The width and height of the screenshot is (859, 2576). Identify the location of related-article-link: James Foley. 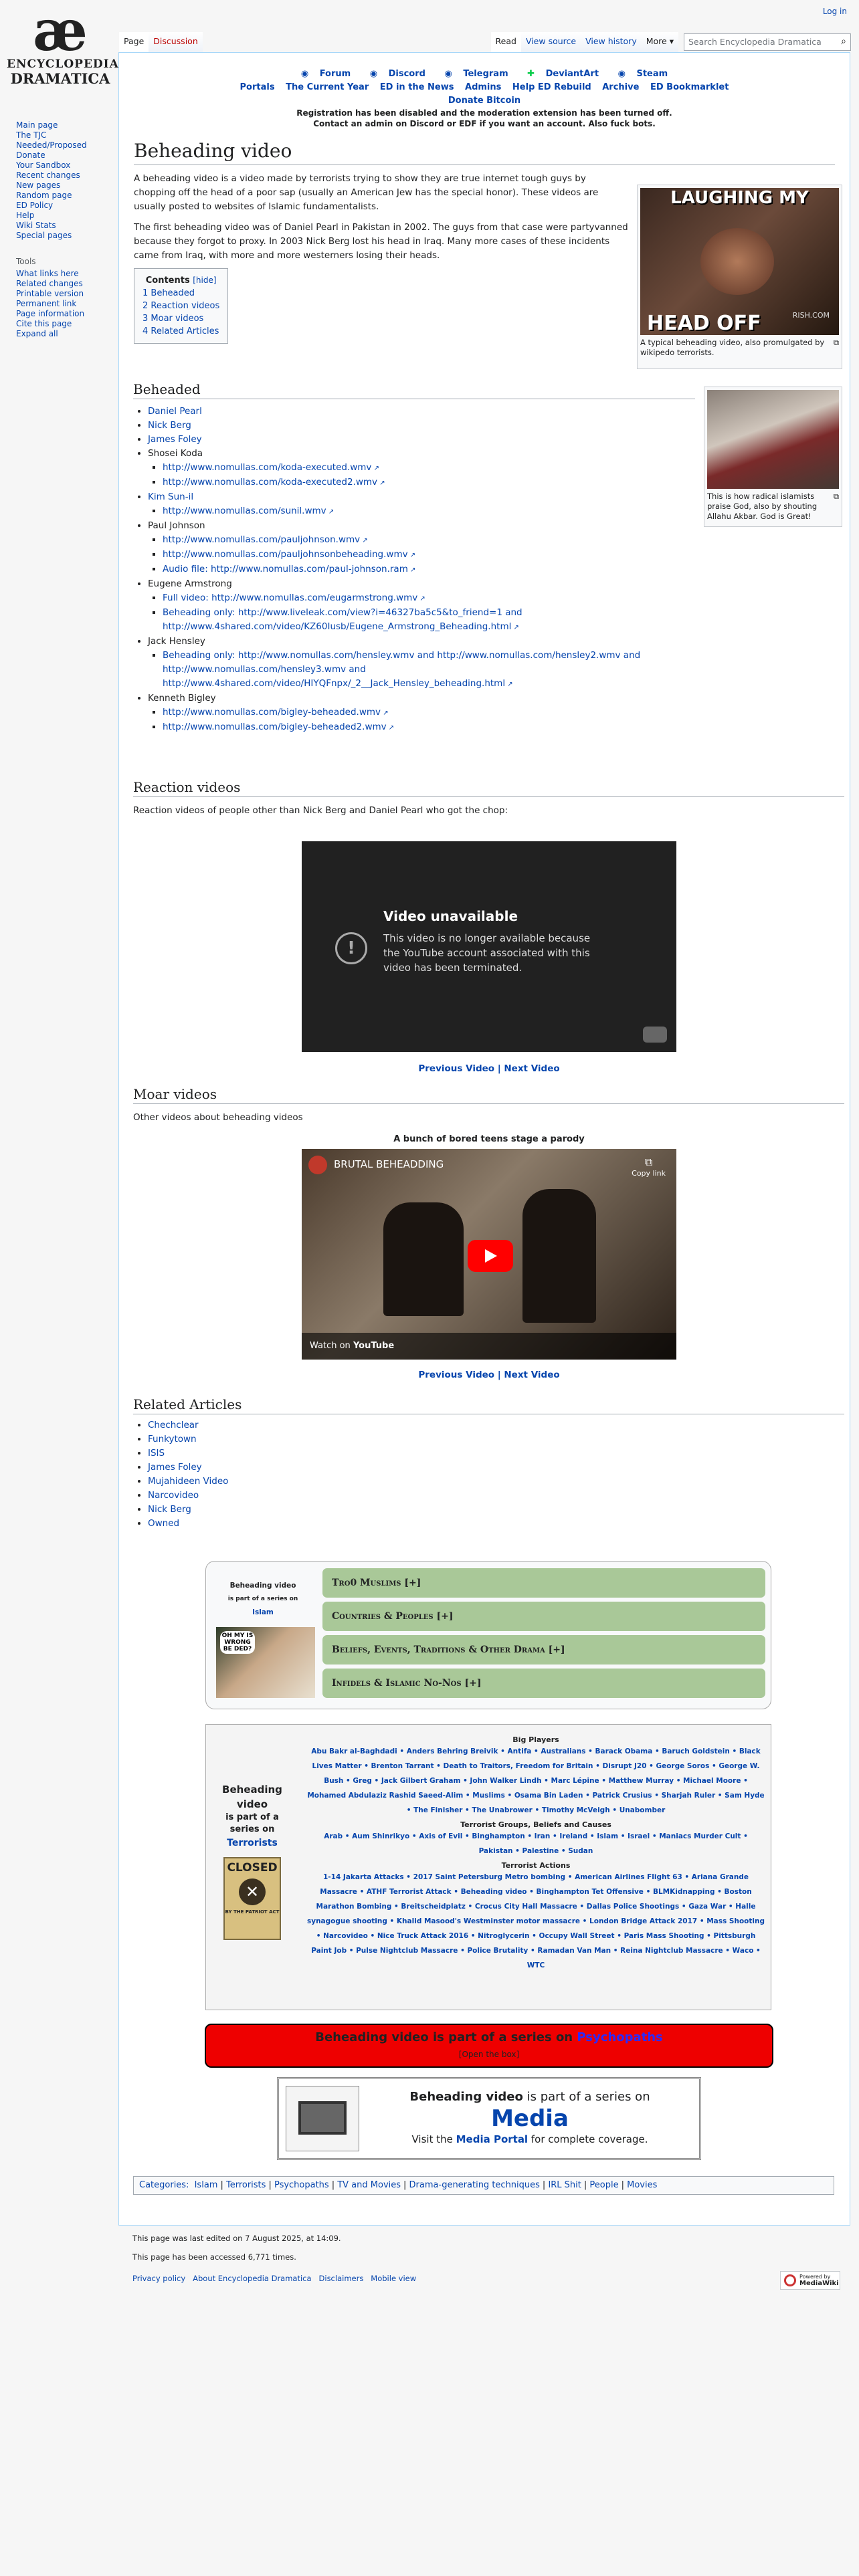
(175, 1467).